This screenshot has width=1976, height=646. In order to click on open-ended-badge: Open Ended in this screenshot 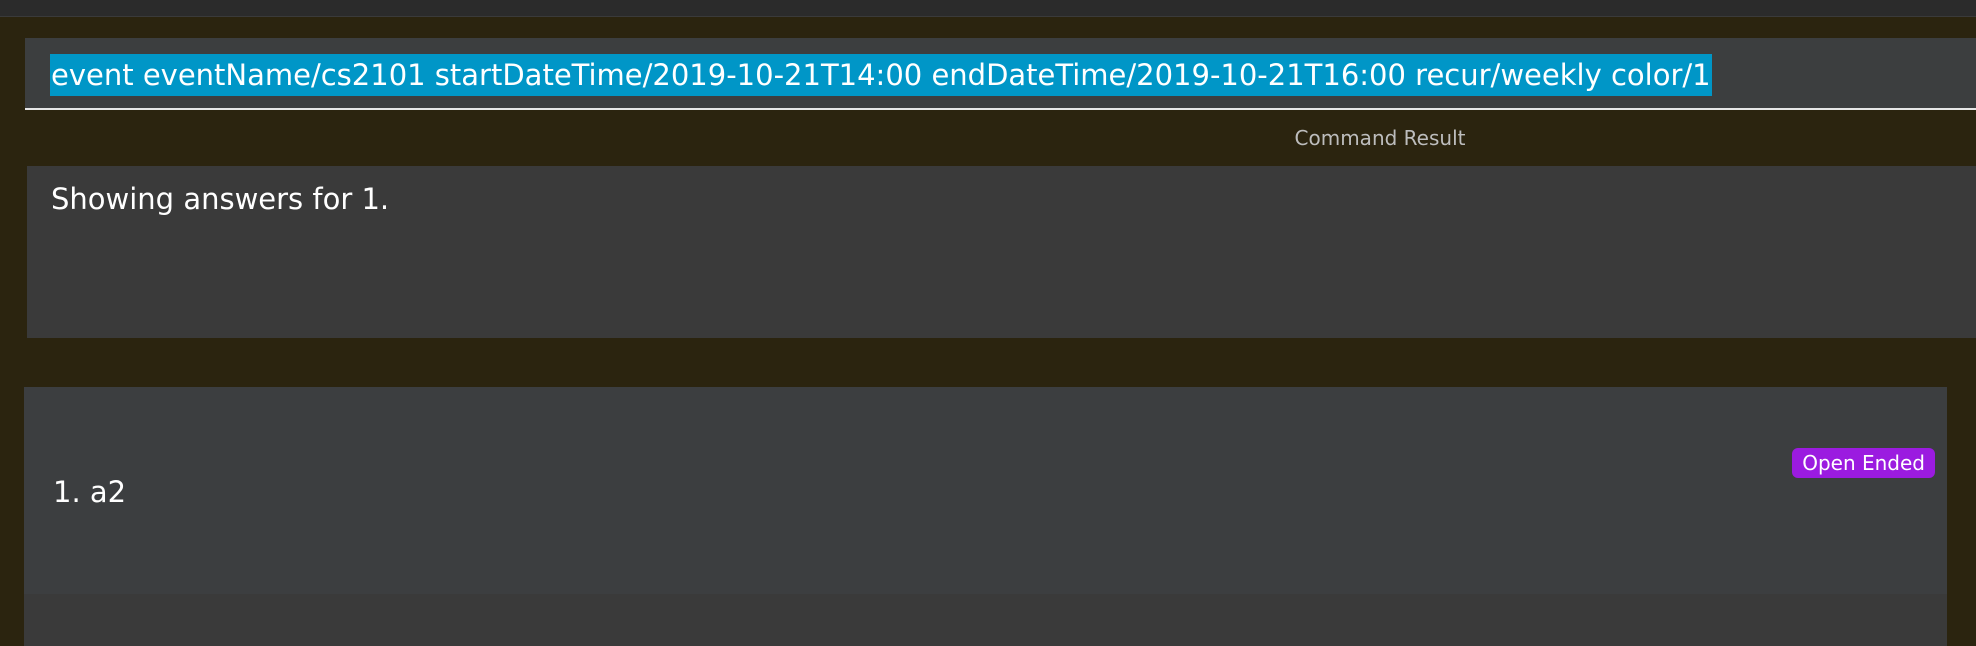, I will do `click(1863, 463)`.